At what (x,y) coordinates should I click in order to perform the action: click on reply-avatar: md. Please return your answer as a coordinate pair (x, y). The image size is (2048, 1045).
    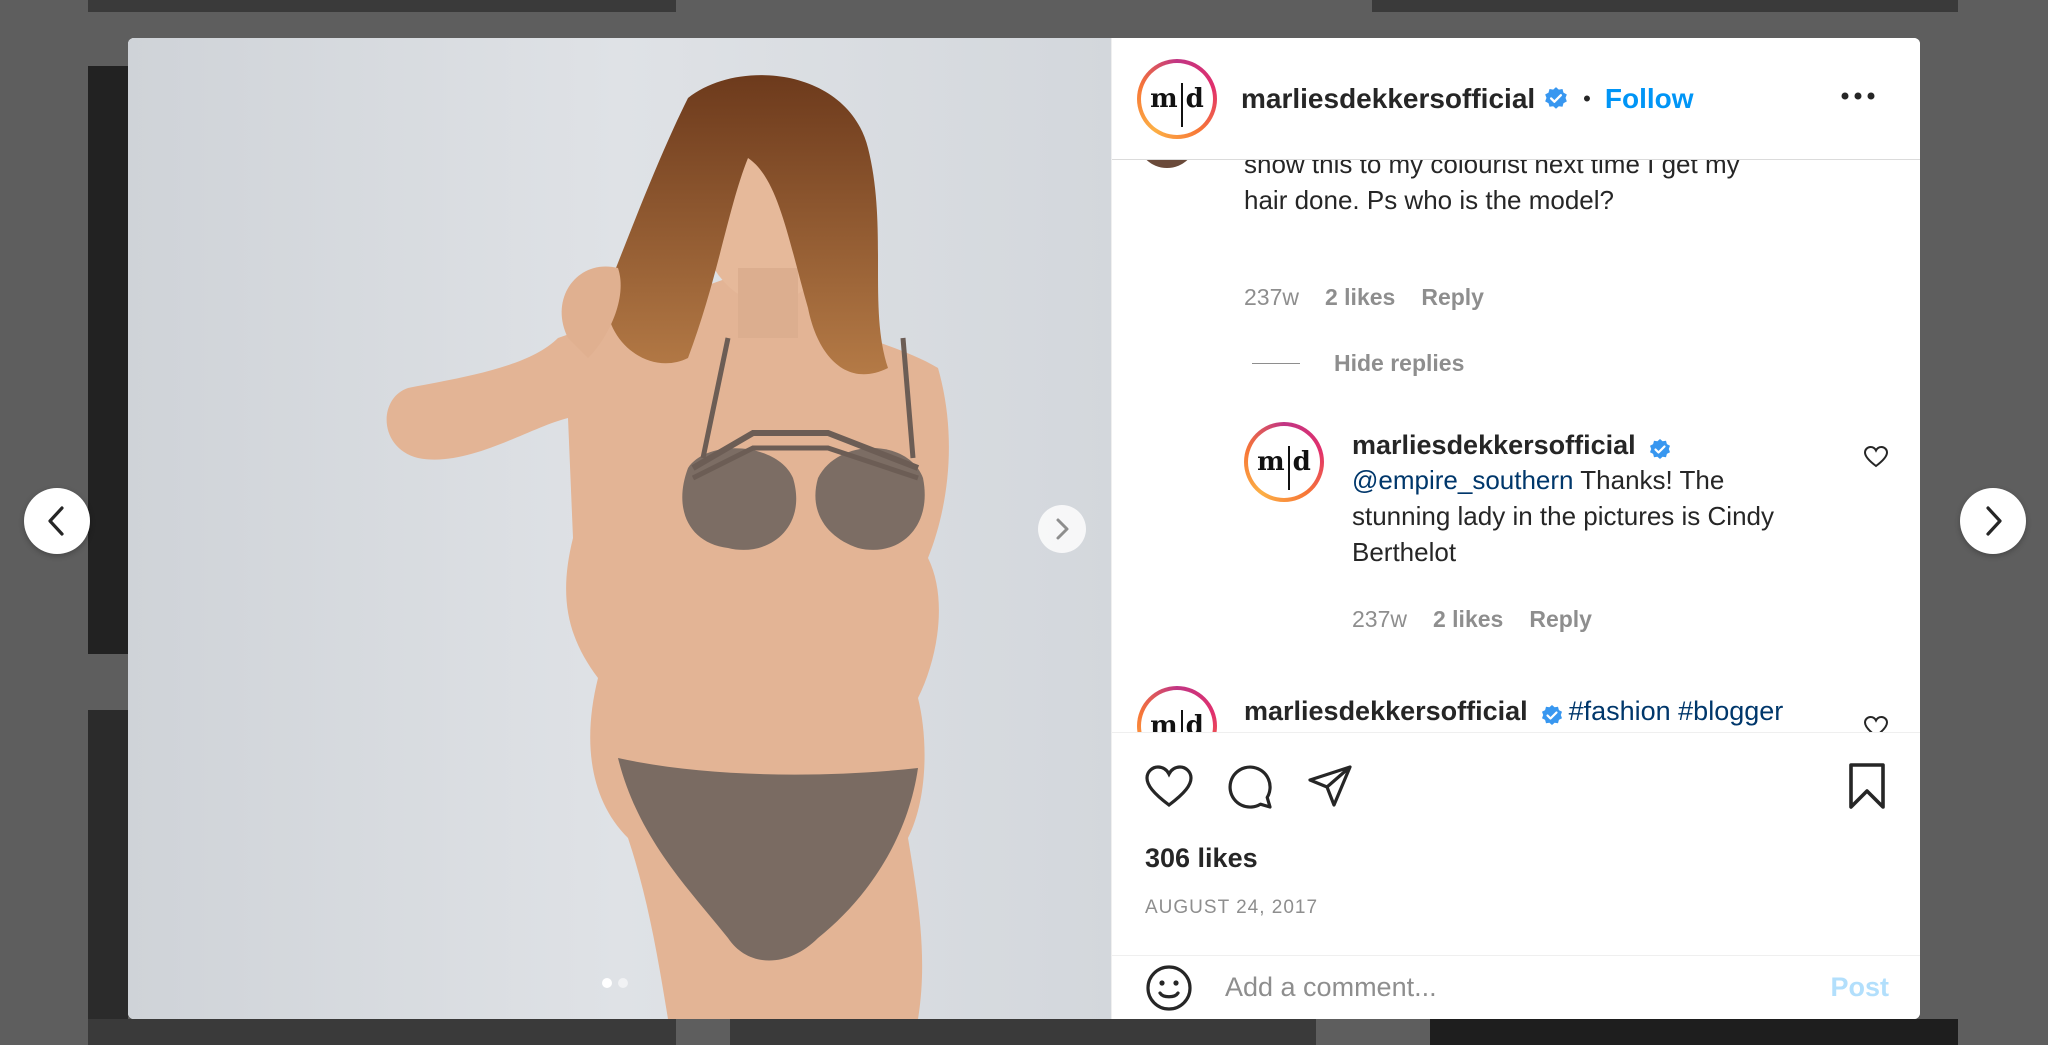
    Looking at the image, I should click on (1284, 462).